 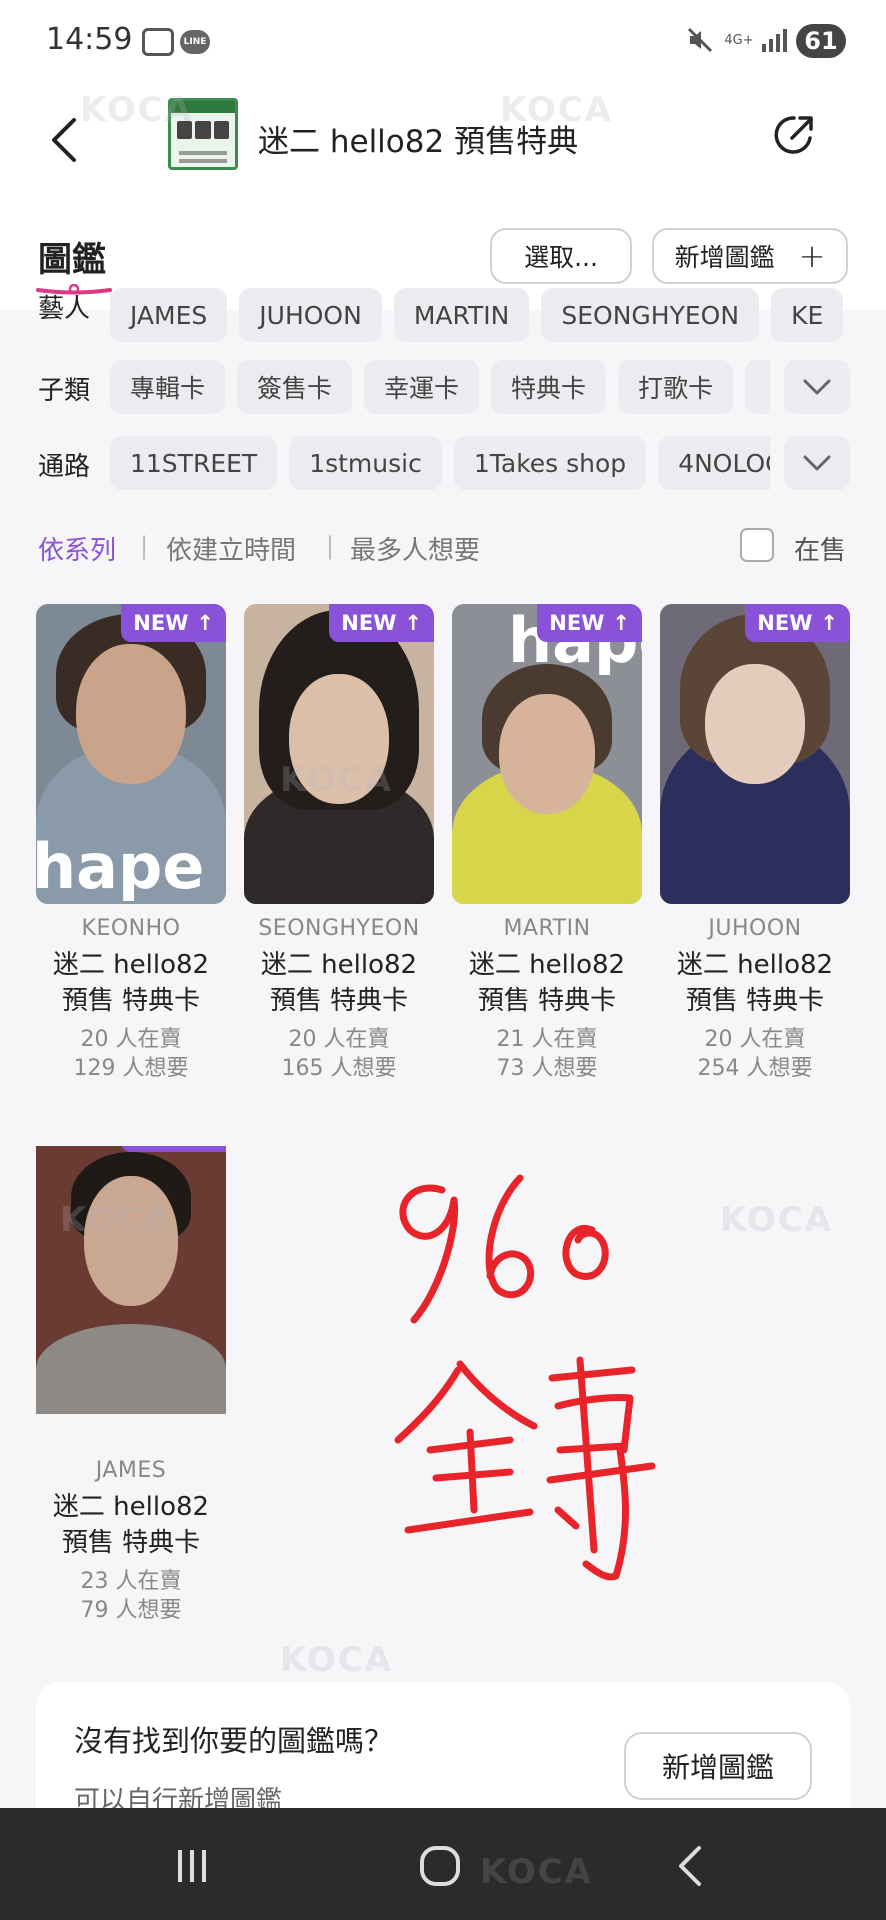 What do you see at coordinates (168, 387) in the screenshot?
I see `filter-chip-subtype: 專輯卡` at bounding box center [168, 387].